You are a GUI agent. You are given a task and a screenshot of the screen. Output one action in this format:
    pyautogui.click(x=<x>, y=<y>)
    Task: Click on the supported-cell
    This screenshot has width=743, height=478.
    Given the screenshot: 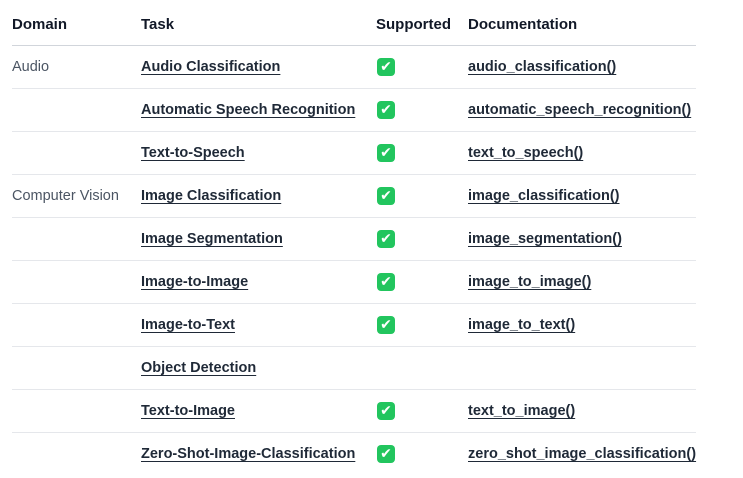 What is the action you would take?
    pyautogui.click(x=422, y=368)
    